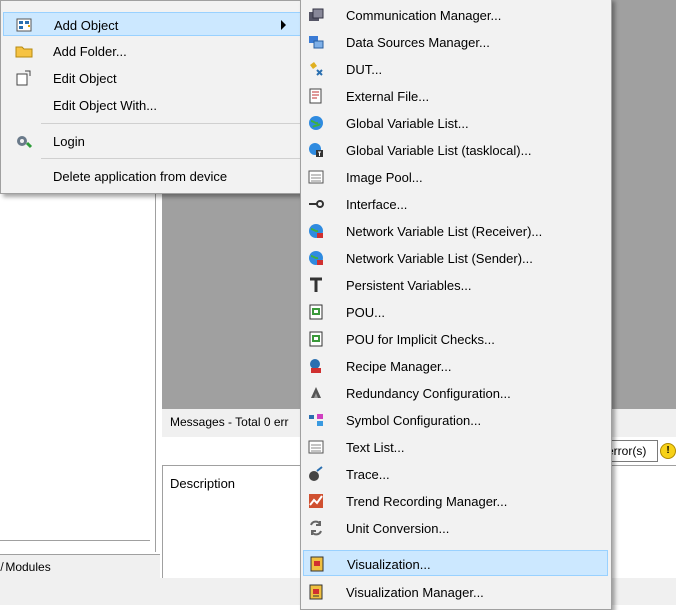  I want to click on trace-icon, so click(316, 474).